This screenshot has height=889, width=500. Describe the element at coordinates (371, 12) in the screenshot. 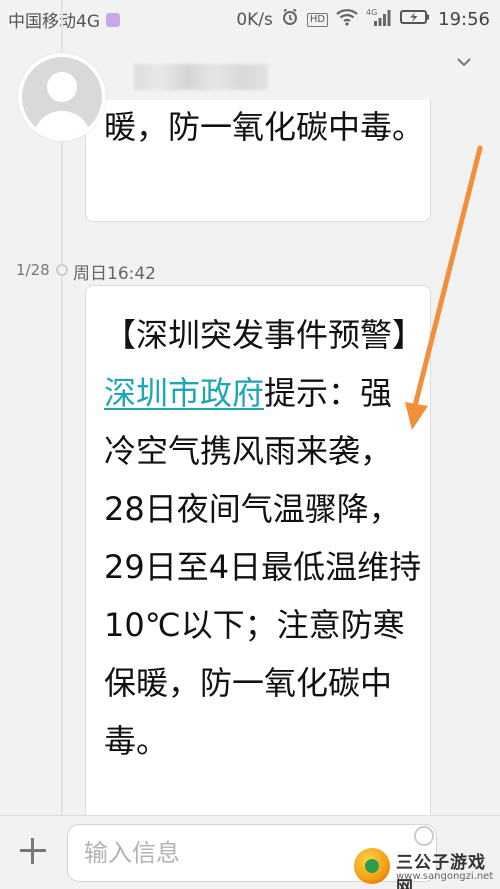

I see `svg-text: 4G` at that location.